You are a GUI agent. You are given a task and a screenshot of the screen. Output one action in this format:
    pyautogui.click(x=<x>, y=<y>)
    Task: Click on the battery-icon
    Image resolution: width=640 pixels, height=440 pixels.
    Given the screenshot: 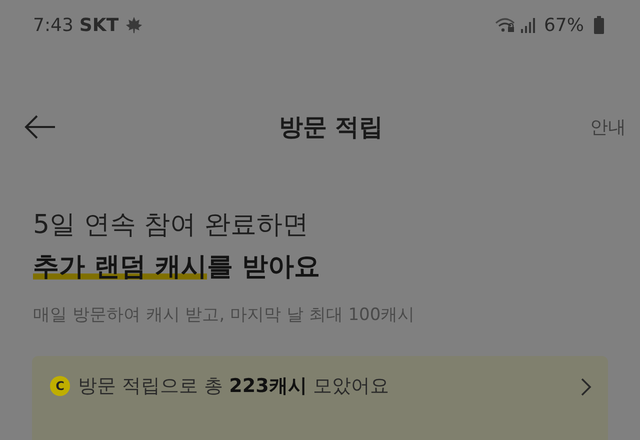 What is the action you would take?
    pyautogui.click(x=599, y=25)
    